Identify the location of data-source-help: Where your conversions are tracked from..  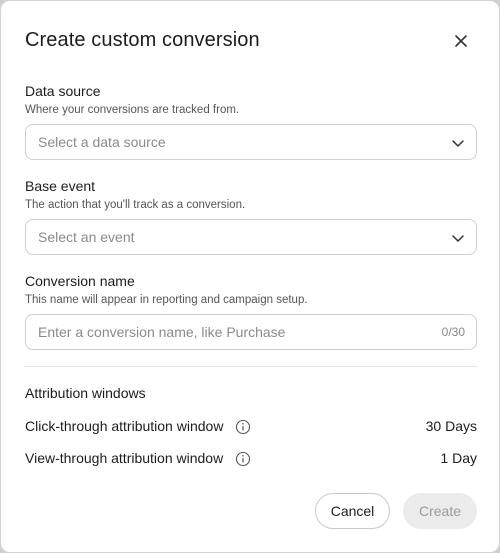
(132, 110).